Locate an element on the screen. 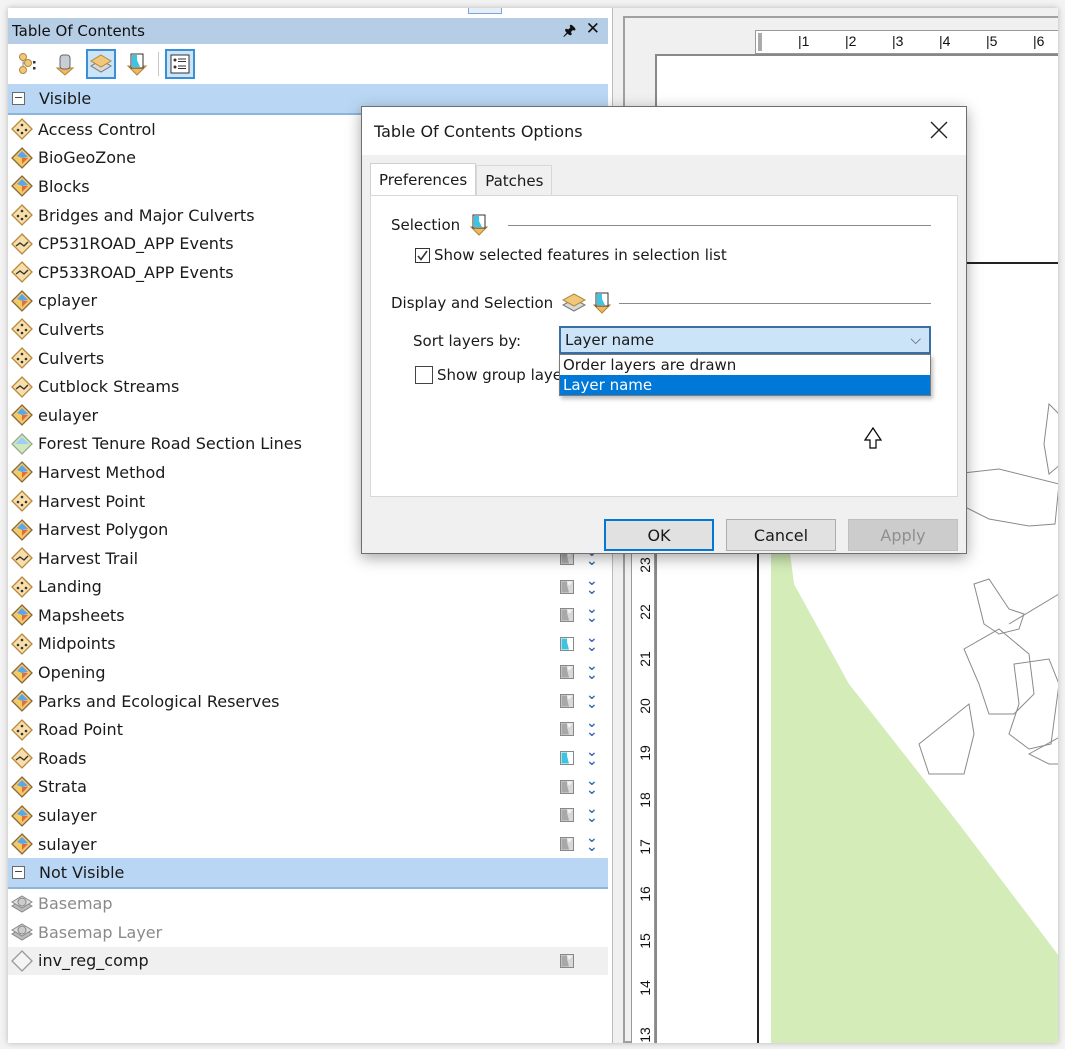 The height and width of the screenshot is (1049, 1065). layer-name: Basemap is located at coordinates (75, 904).